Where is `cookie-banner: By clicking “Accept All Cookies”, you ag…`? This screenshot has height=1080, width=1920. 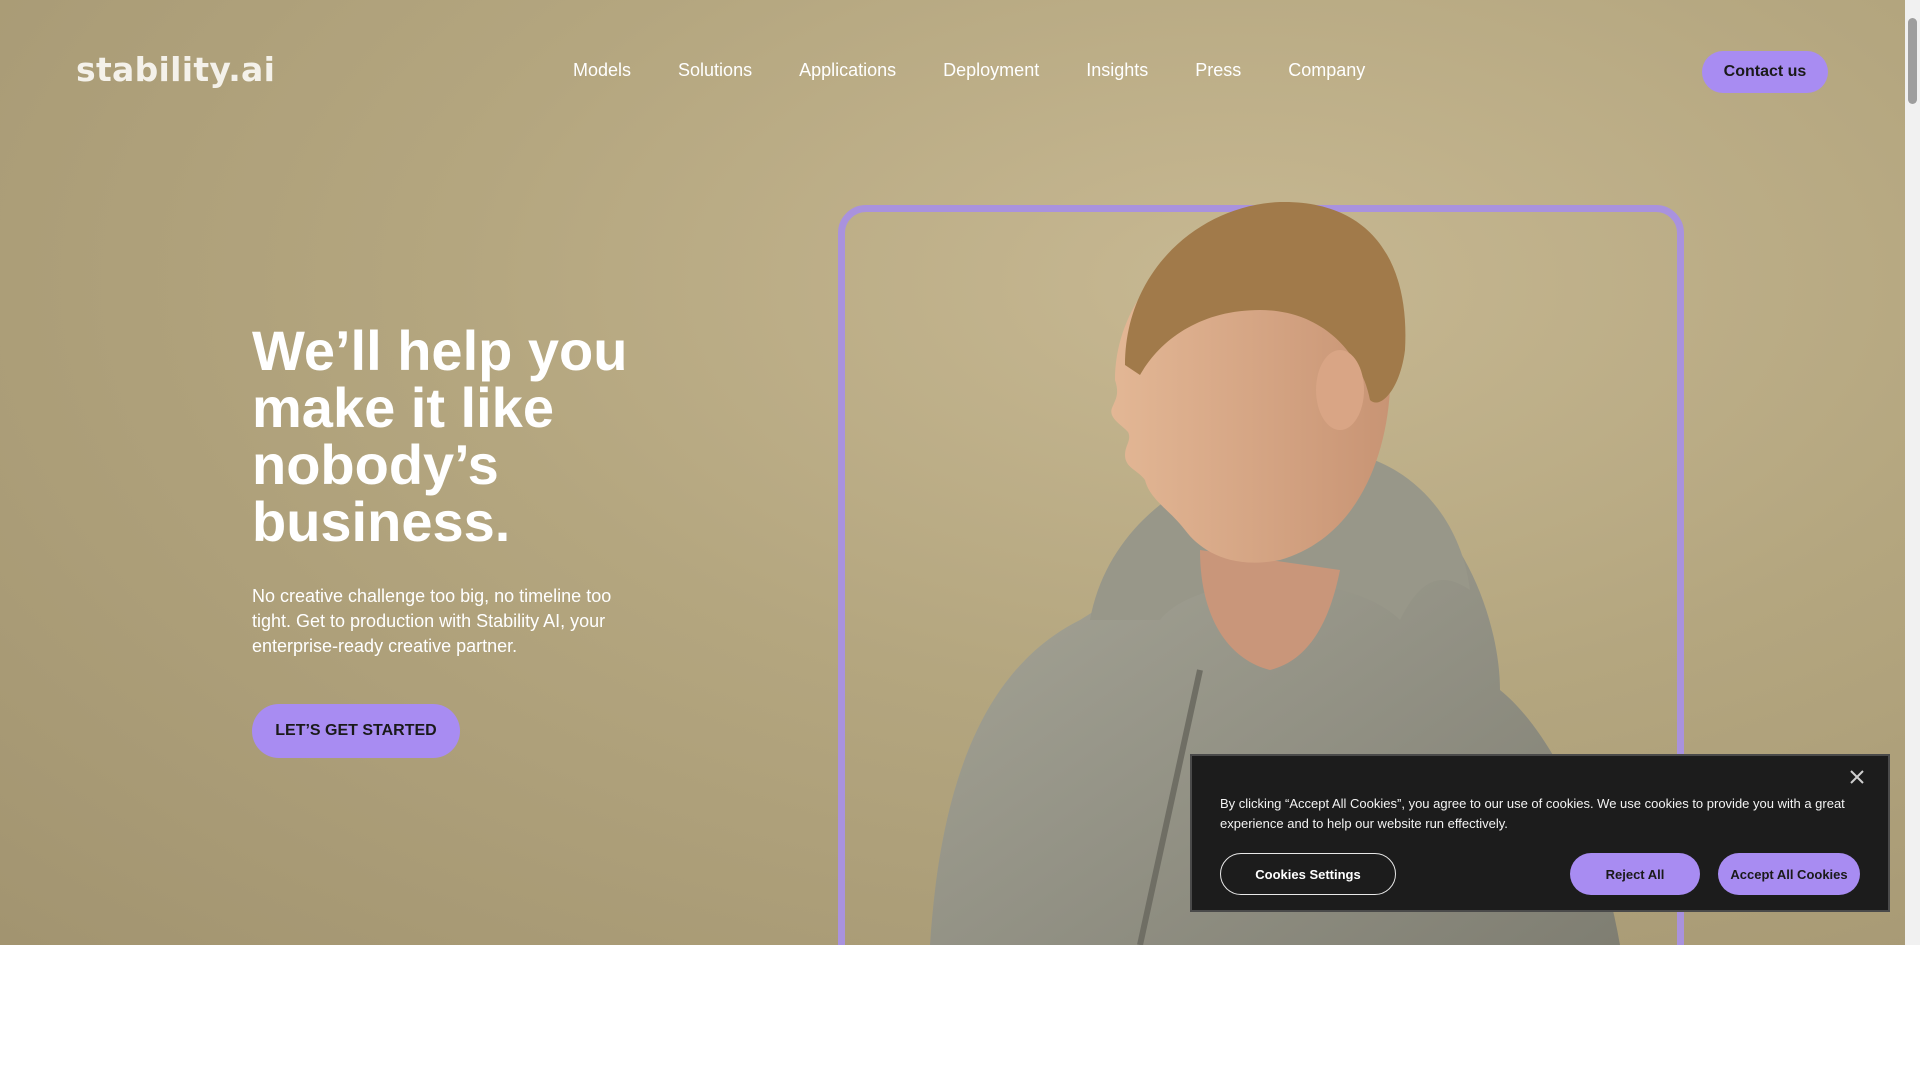
cookie-banner: By clicking “Accept All Cookies”, you ag… is located at coordinates (1540, 833).